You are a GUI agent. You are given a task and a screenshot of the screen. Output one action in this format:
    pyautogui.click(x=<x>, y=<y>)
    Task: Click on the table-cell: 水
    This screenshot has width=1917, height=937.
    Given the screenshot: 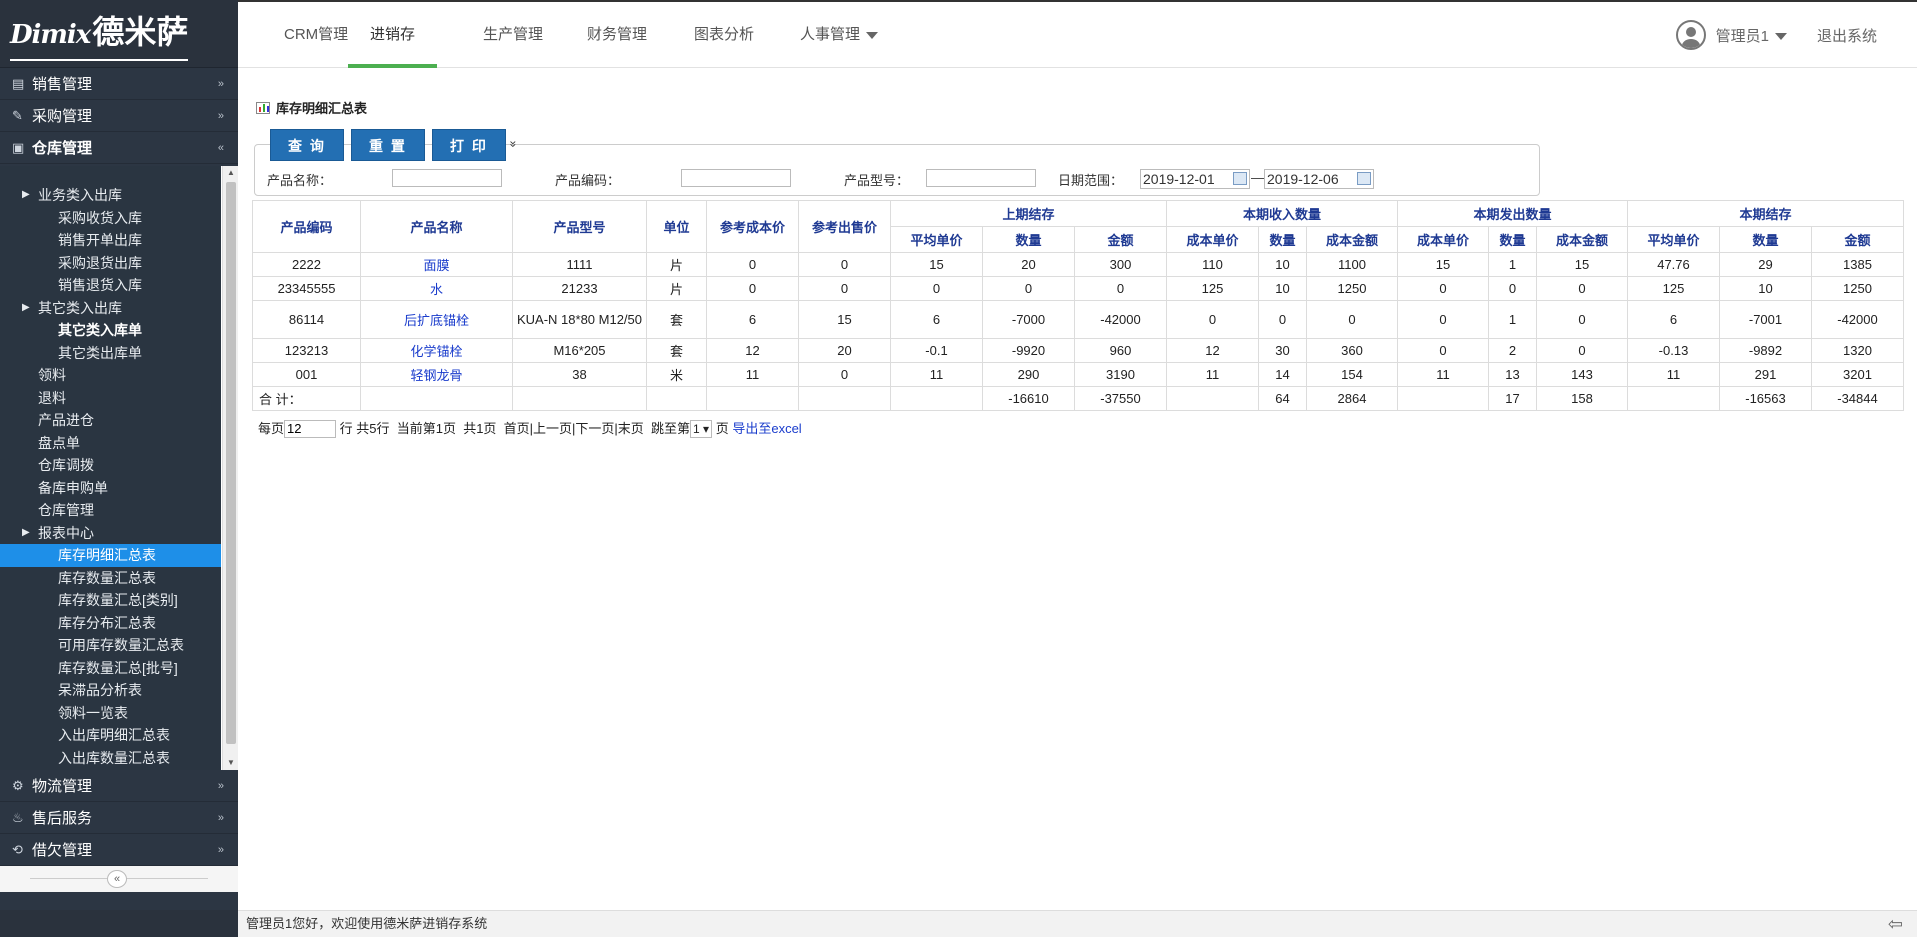 What is the action you would take?
    pyautogui.click(x=436, y=288)
    